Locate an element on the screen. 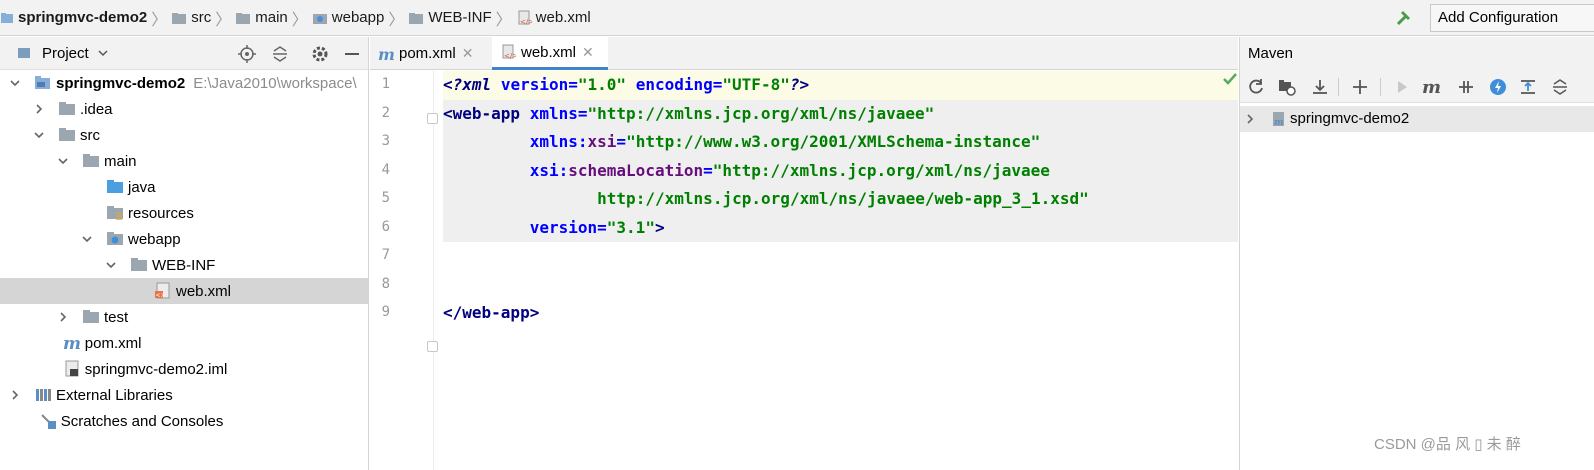 The width and height of the screenshot is (1594, 470). tree-item-java: java is located at coordinates (184, 187).